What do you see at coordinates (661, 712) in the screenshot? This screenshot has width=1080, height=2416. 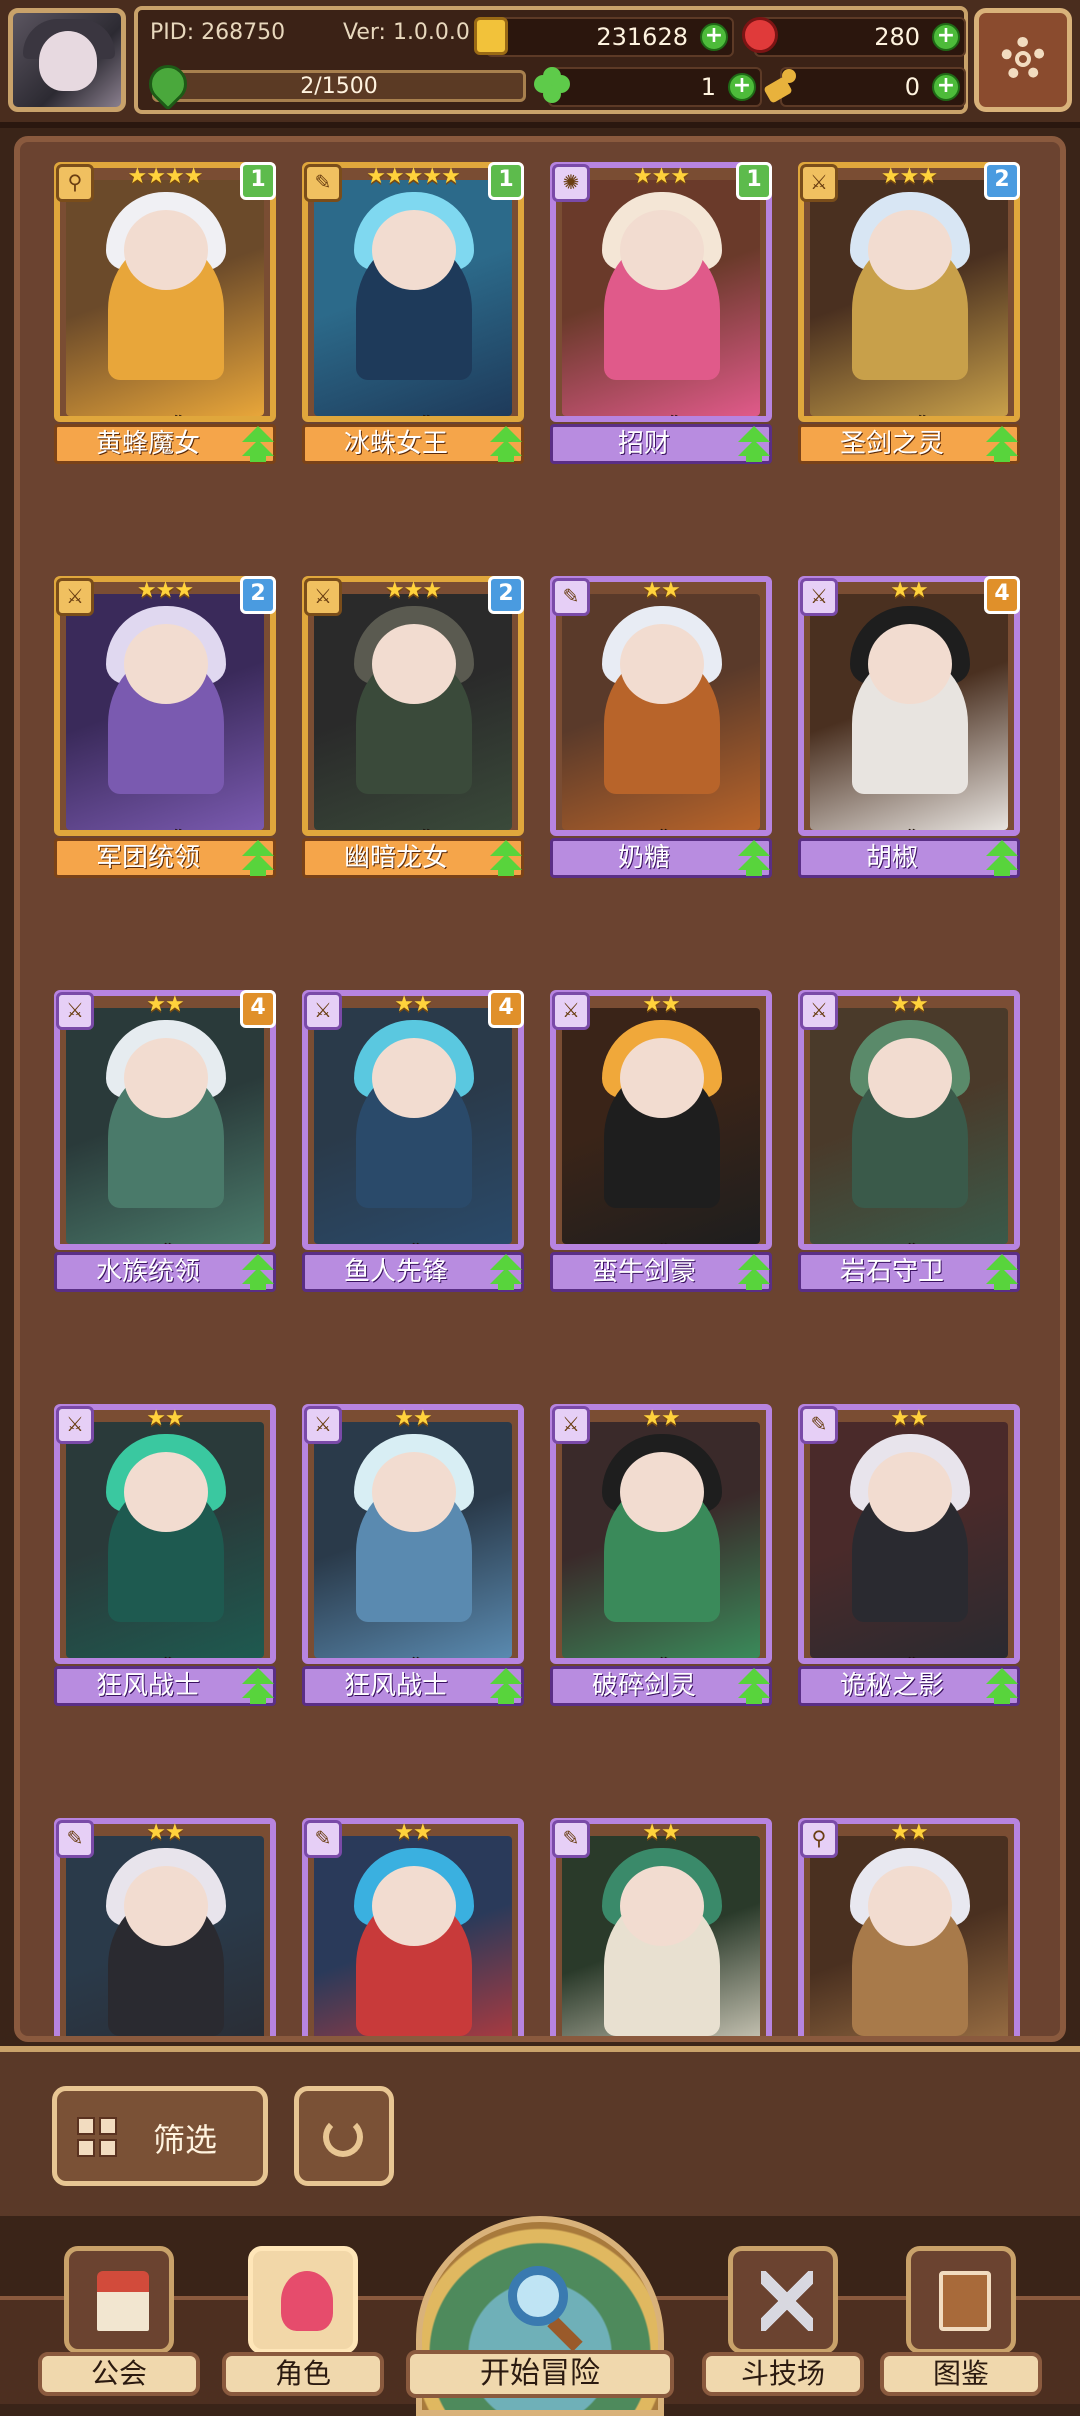 I see `character-portrait: 7级` at bounding box center [661, 712].